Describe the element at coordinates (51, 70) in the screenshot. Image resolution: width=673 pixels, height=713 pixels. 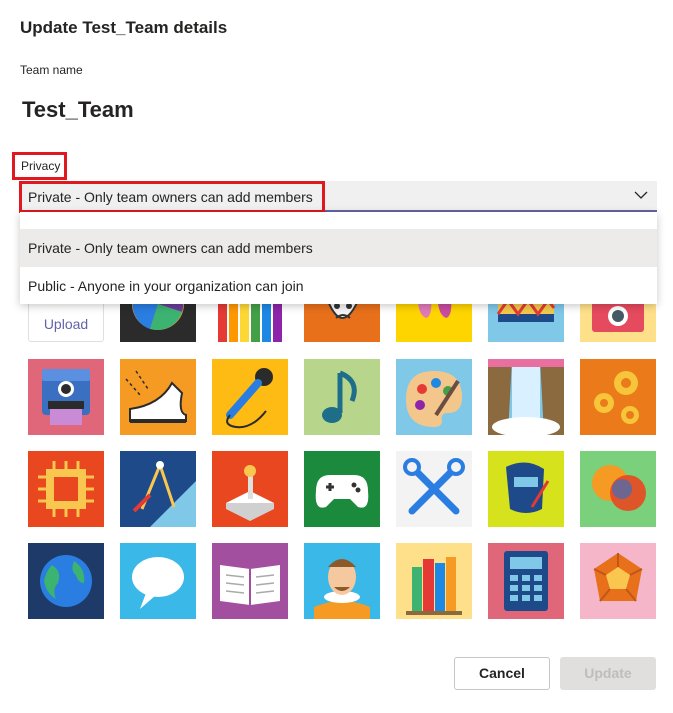
I see `team-name-label: Team name` at that location.